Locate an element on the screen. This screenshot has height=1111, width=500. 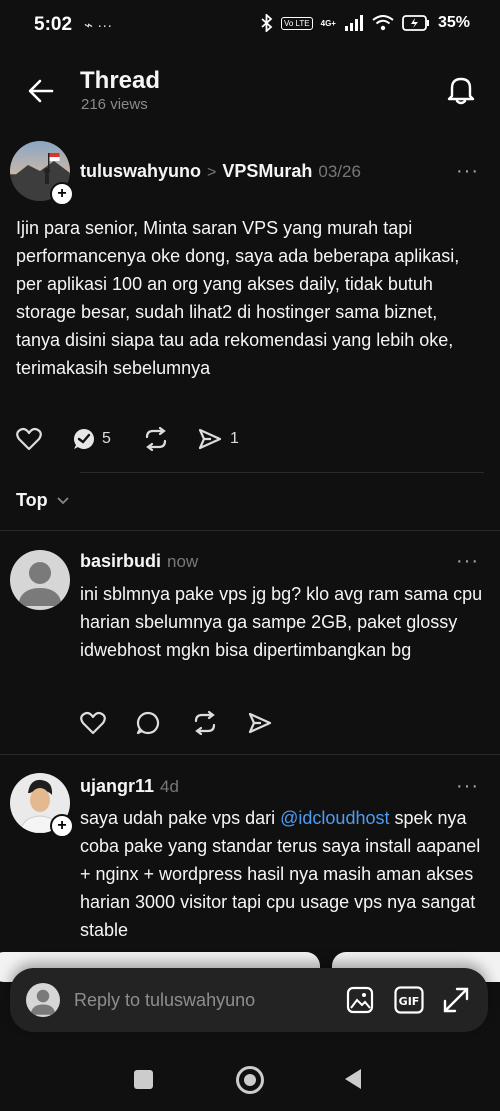
repost-button is located at coordinates (156, 441).